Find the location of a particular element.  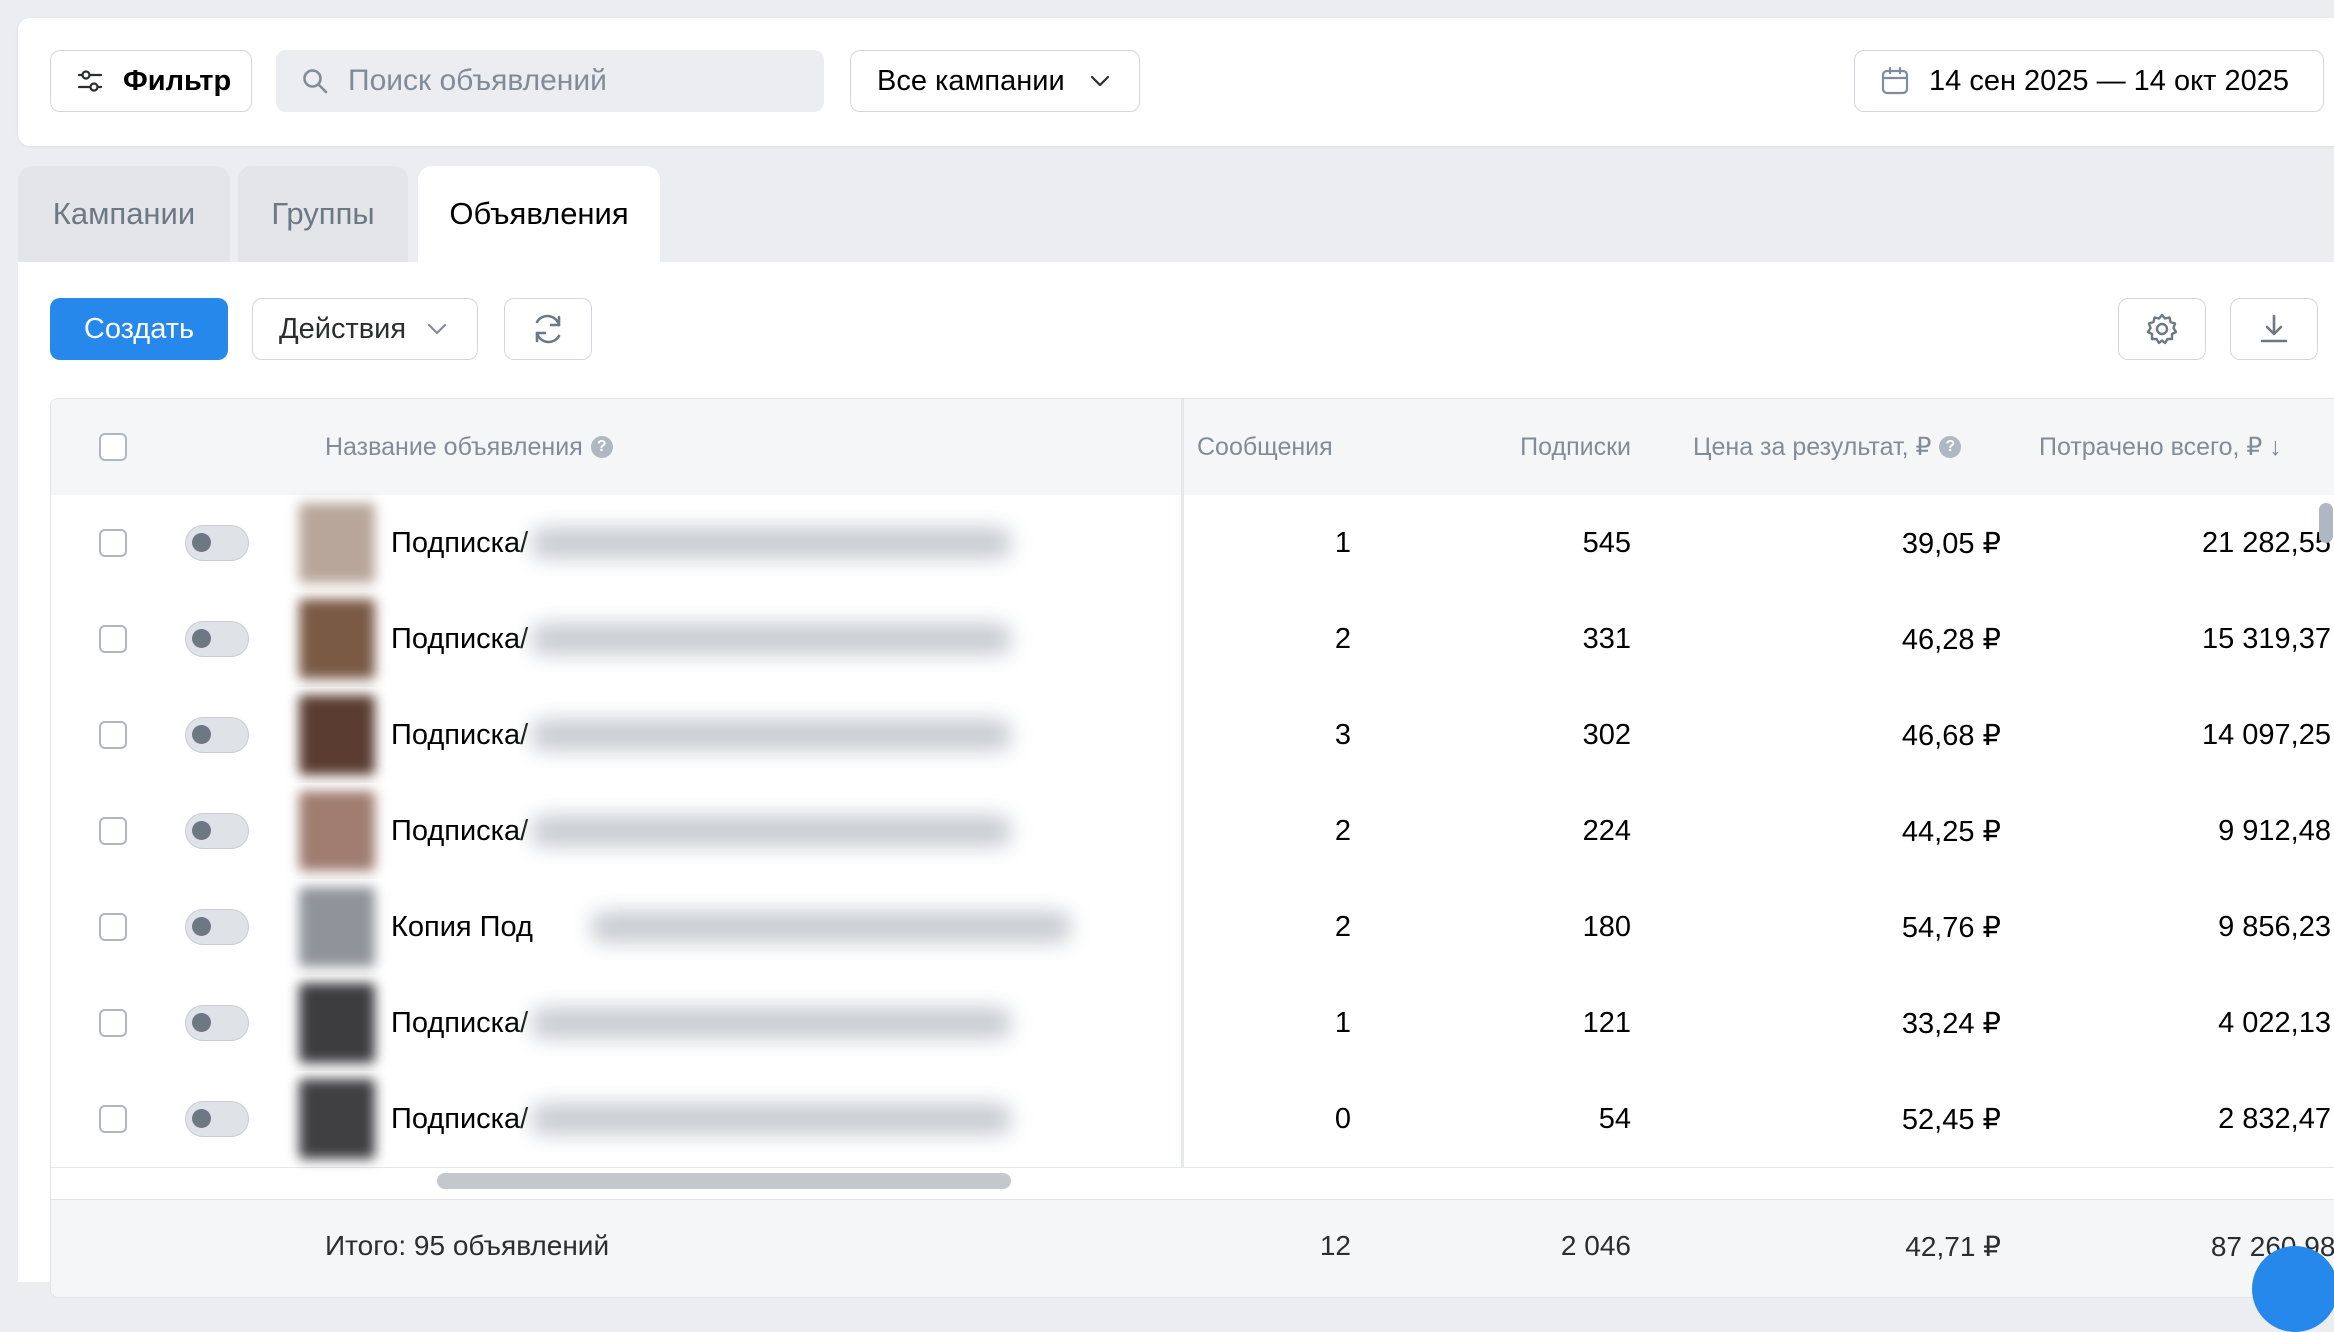

cell-price: 46,68 ₽ is located at coordinates (1951, 735).